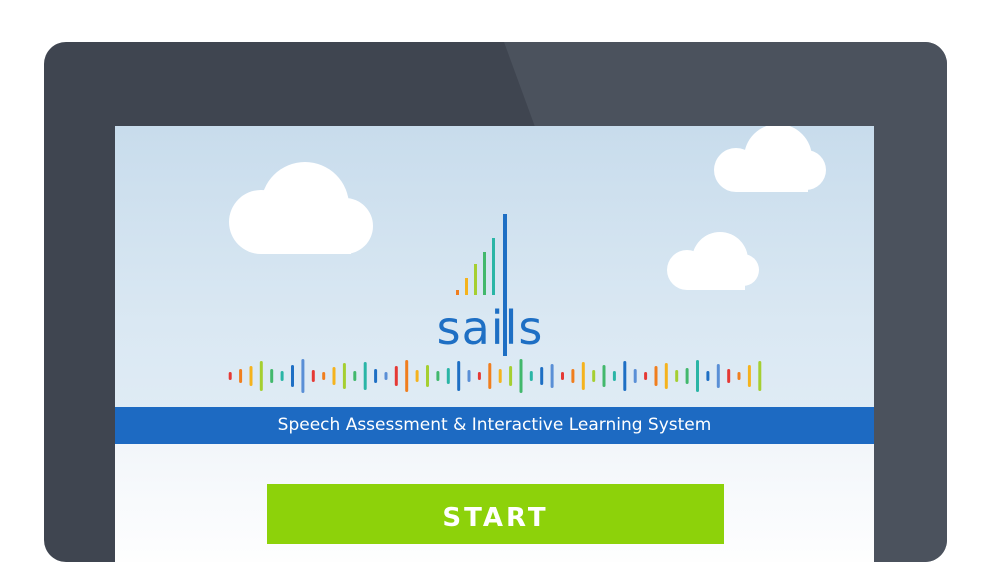 The height and width of the screenshot is (562, 993). What do you see at coordinates (495, 376) in the screenshot?
I see `audio-waveform-icon` at bounding box center [495, 376].